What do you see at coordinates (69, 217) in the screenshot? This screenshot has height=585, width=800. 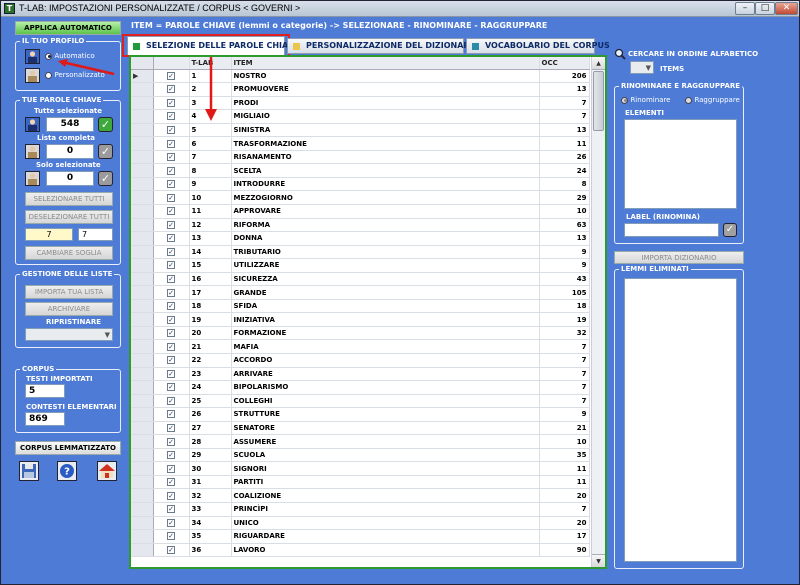 I see `deselect-all-button: DESELEZIONARE TUTTI` at bounding box center [69, 217].